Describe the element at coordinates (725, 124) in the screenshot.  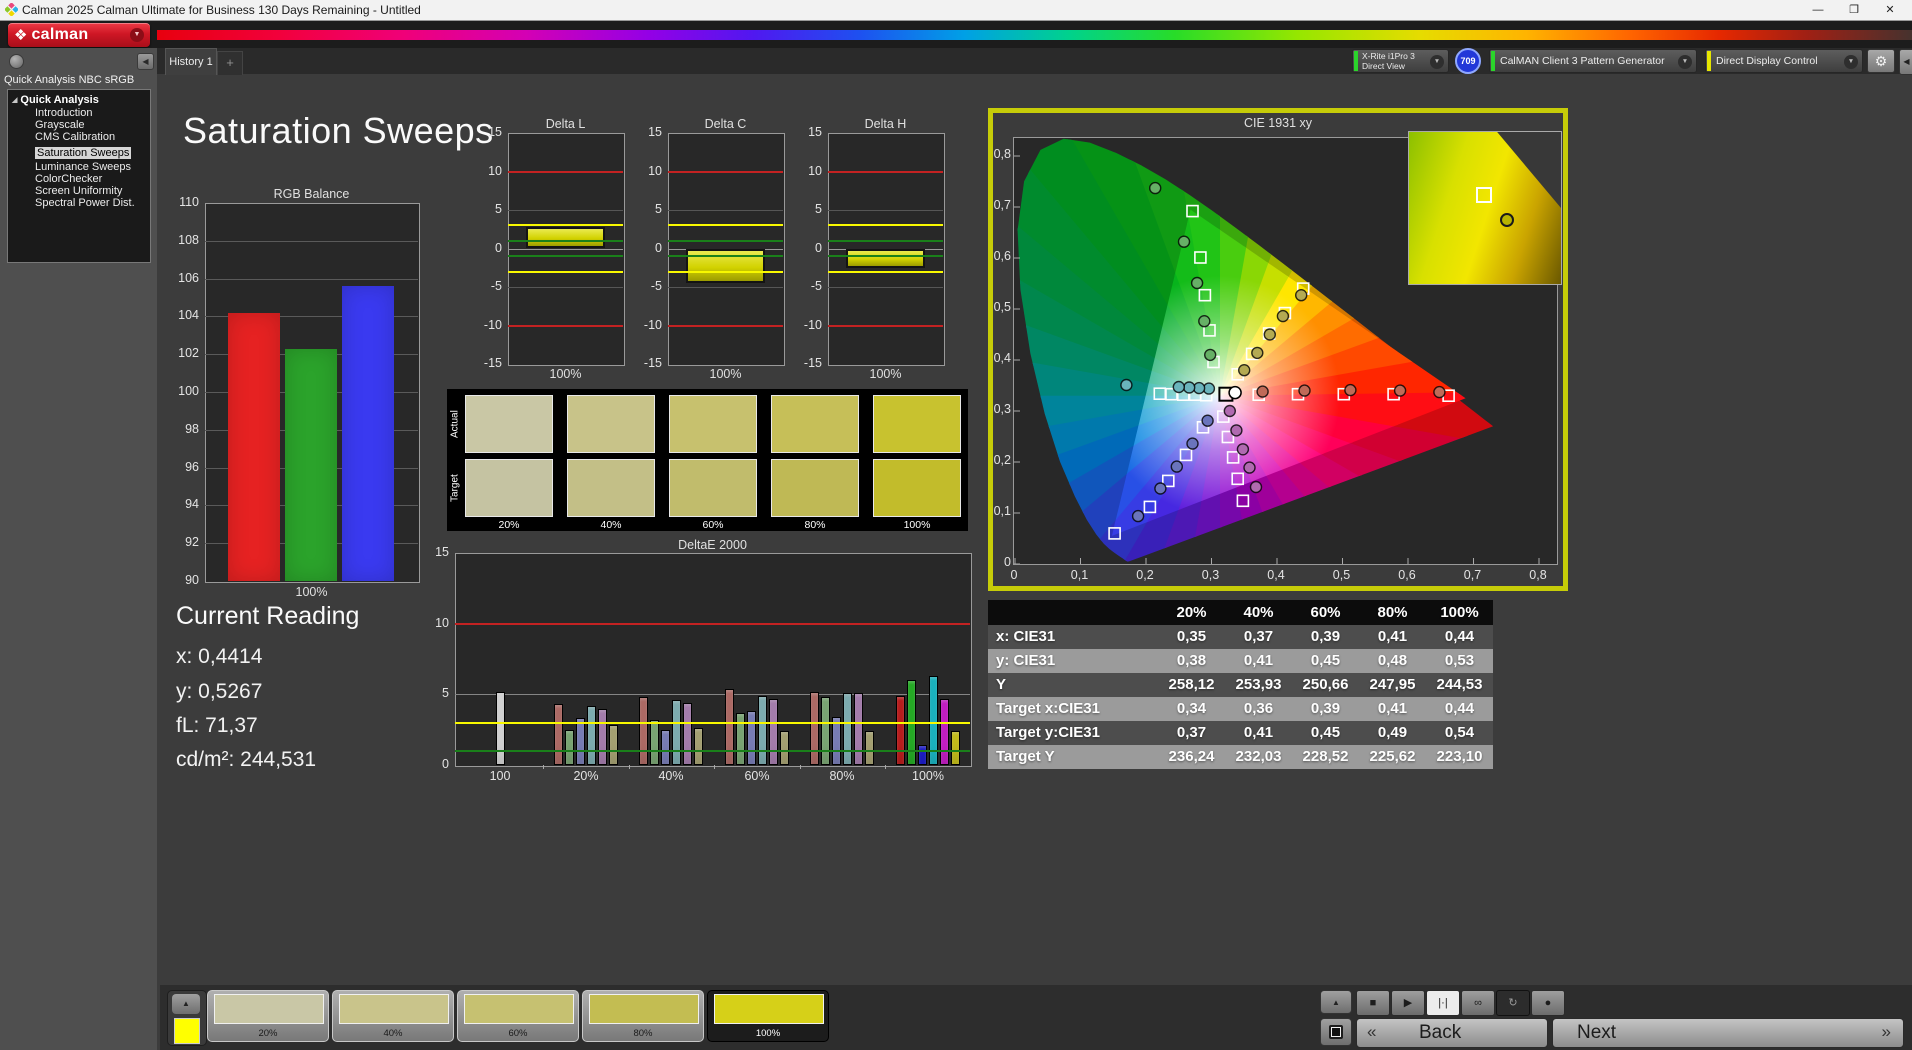
I see `delta-c-title: Delta C` at that location.